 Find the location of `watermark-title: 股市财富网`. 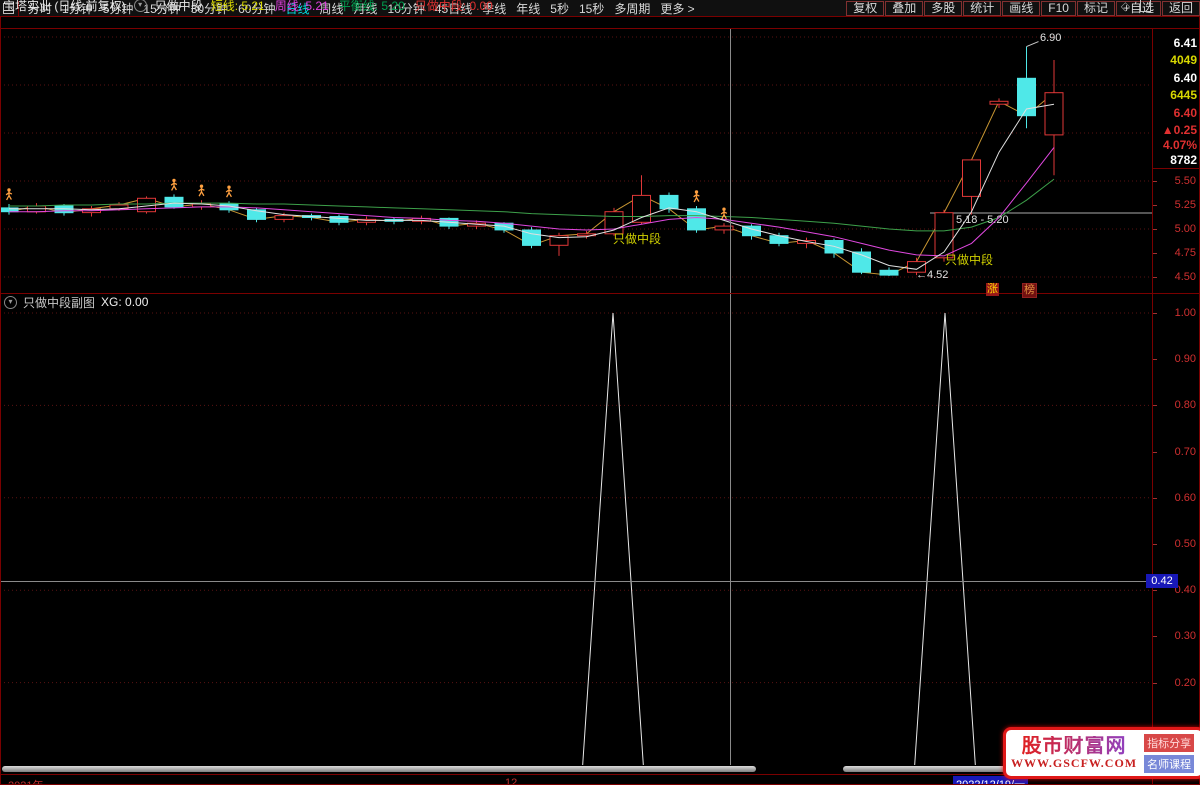

watermark-title: 股市财富网 is located at coordinates (1074, 746).